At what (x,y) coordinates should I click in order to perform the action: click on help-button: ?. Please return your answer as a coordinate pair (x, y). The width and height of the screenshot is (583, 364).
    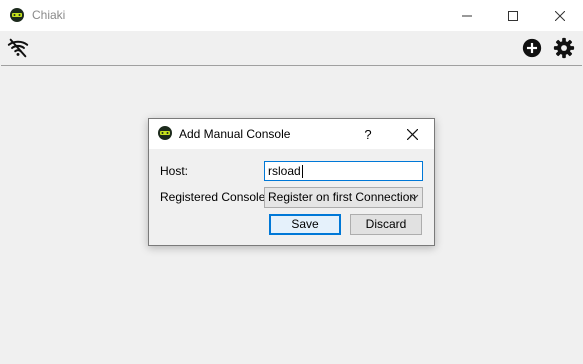
    Looking at the image, I should click on (368, 134).